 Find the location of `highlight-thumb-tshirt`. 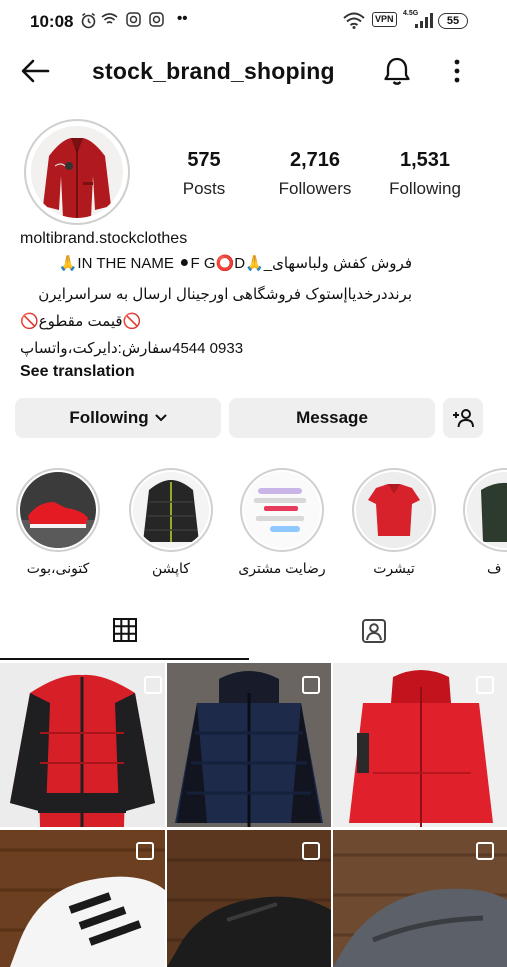

highlight-thumb-tshirt is located at coordinates (394, 510).